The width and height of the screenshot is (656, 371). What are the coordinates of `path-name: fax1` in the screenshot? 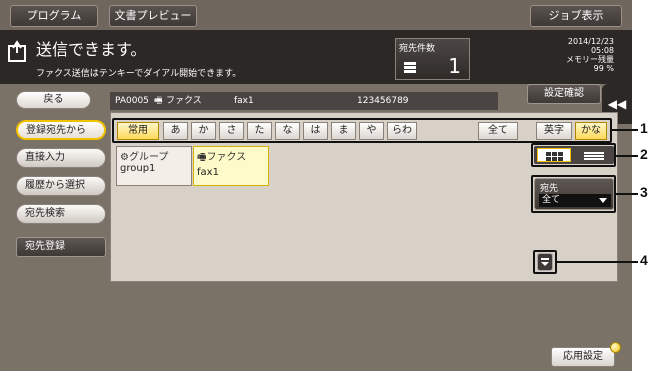 It's located at (244, 101).